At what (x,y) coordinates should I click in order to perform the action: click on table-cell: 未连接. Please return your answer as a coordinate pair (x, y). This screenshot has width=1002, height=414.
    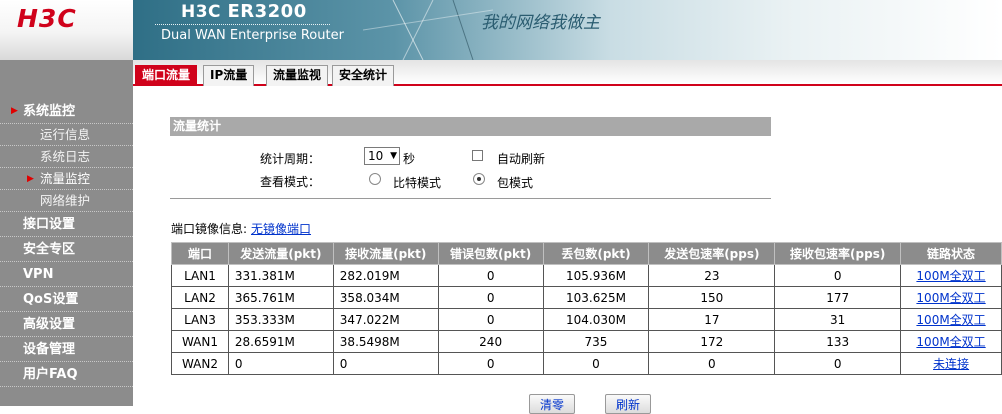
    Looking at the image, I should click on (951, 363).